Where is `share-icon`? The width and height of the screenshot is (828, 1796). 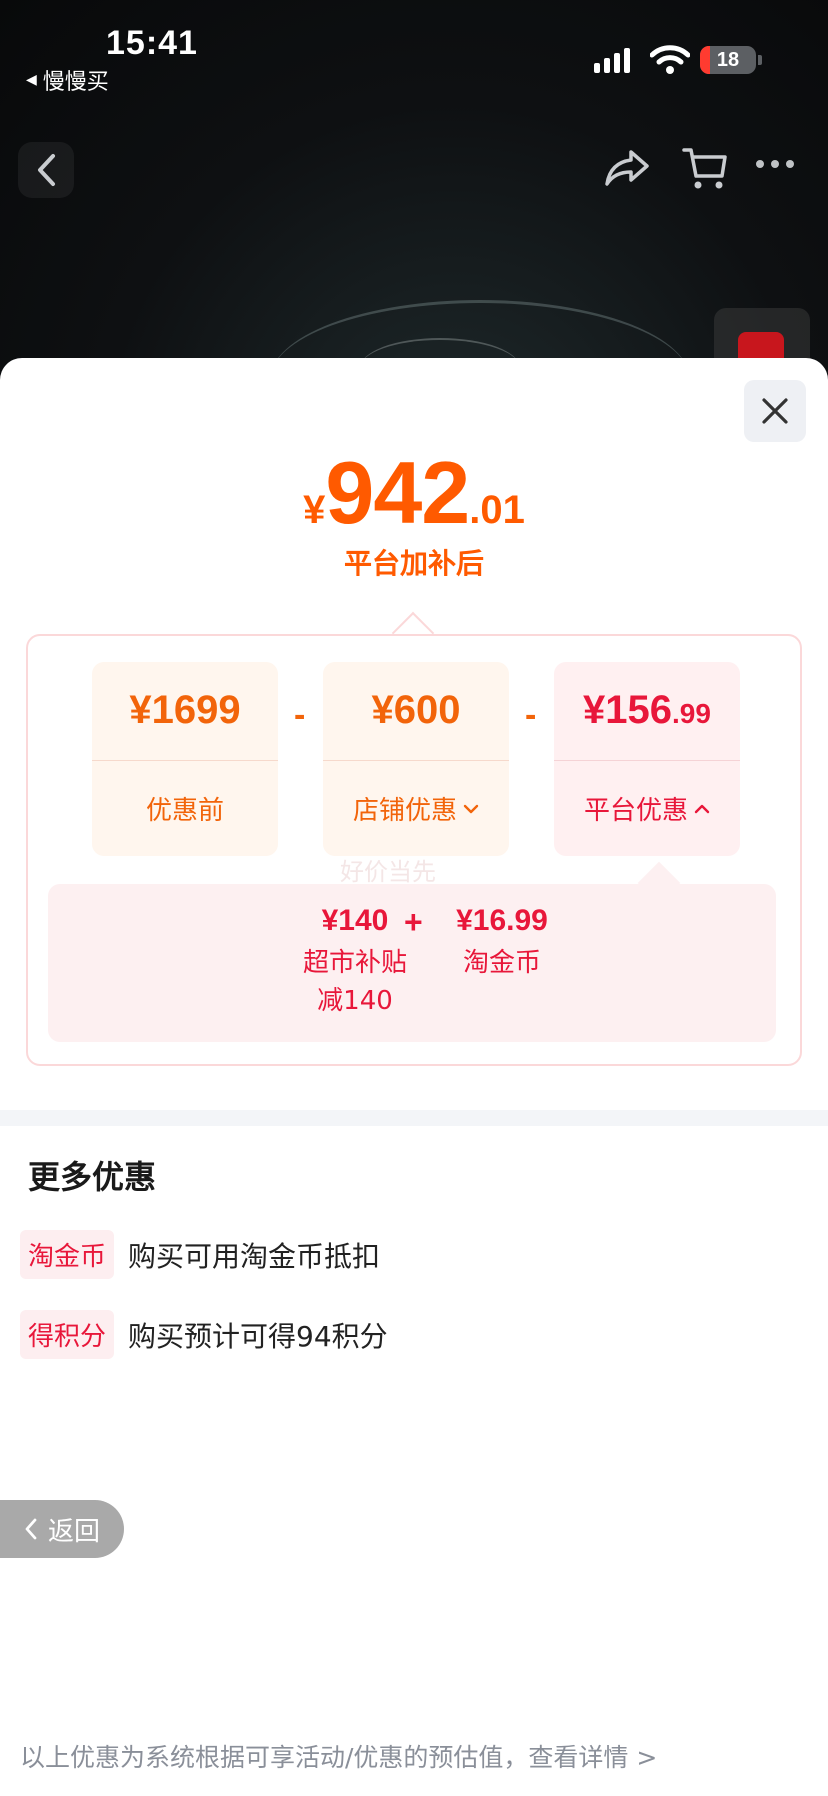
share-icon is located at coordinates (627, 168).